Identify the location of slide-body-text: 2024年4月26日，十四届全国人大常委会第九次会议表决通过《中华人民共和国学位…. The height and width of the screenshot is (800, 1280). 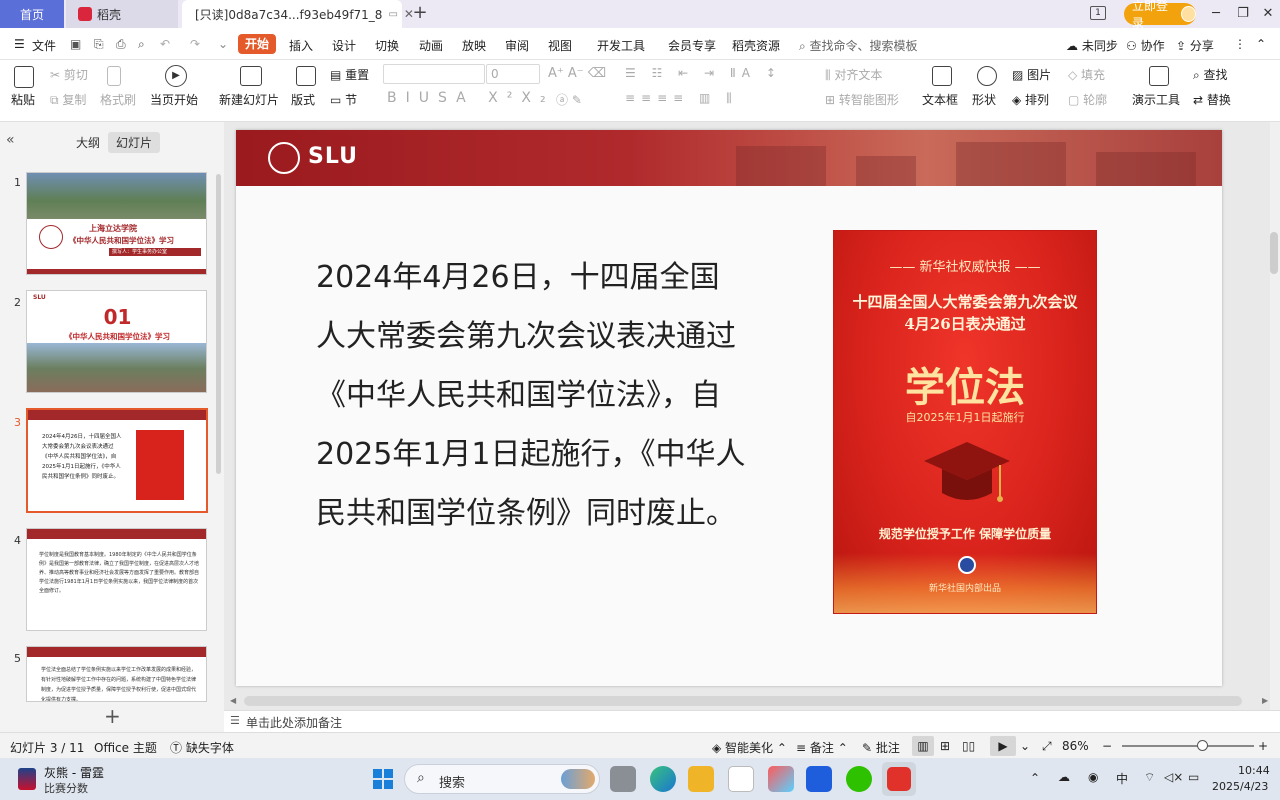
(531, 395).